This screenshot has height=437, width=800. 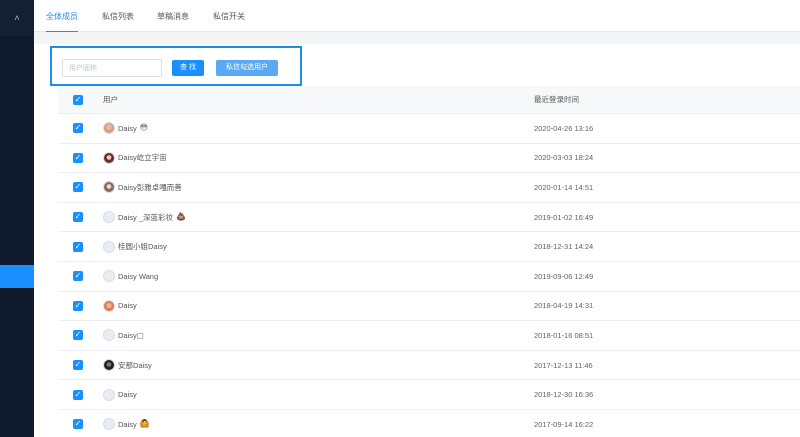 What do you see at coordinates (429, 395) in the screenshot?
I see `table-row: ✓ Daisy 2018-12-30 16:36` at bounding box center [429, 395].